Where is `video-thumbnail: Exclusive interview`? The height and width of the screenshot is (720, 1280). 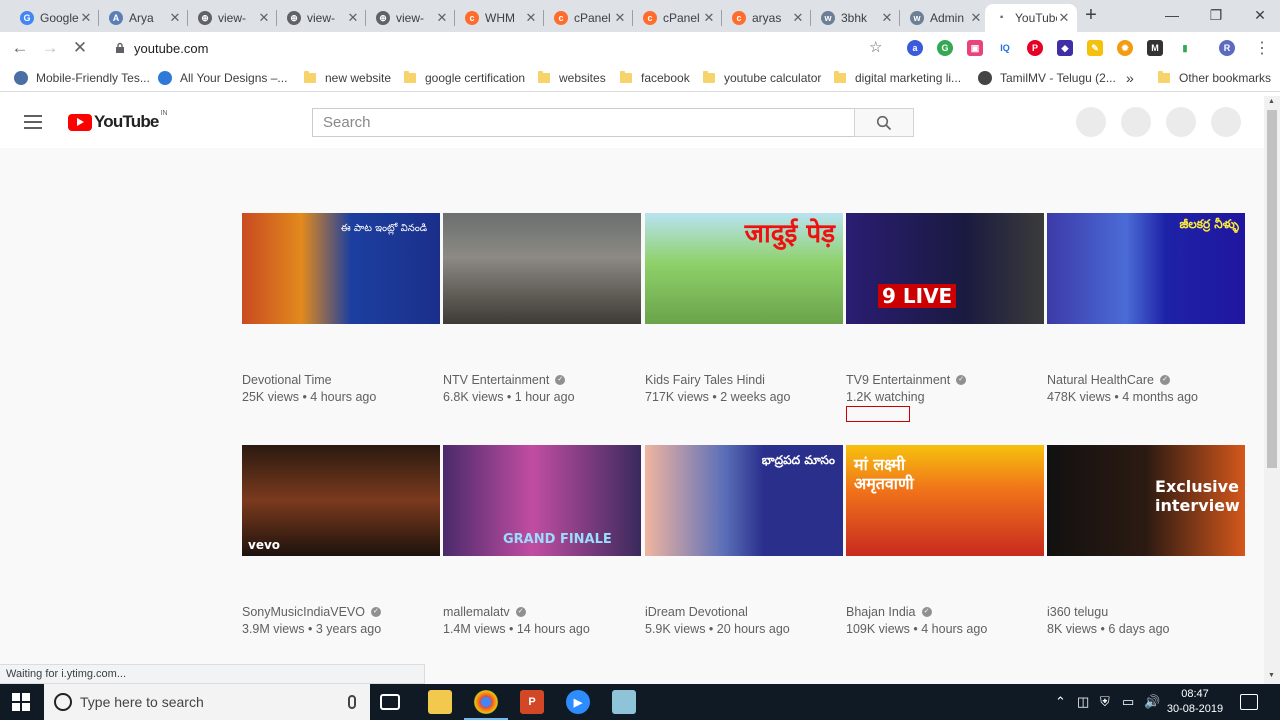
video-thumbnail: Exclusive interview is located at coordinates (1146, 500).